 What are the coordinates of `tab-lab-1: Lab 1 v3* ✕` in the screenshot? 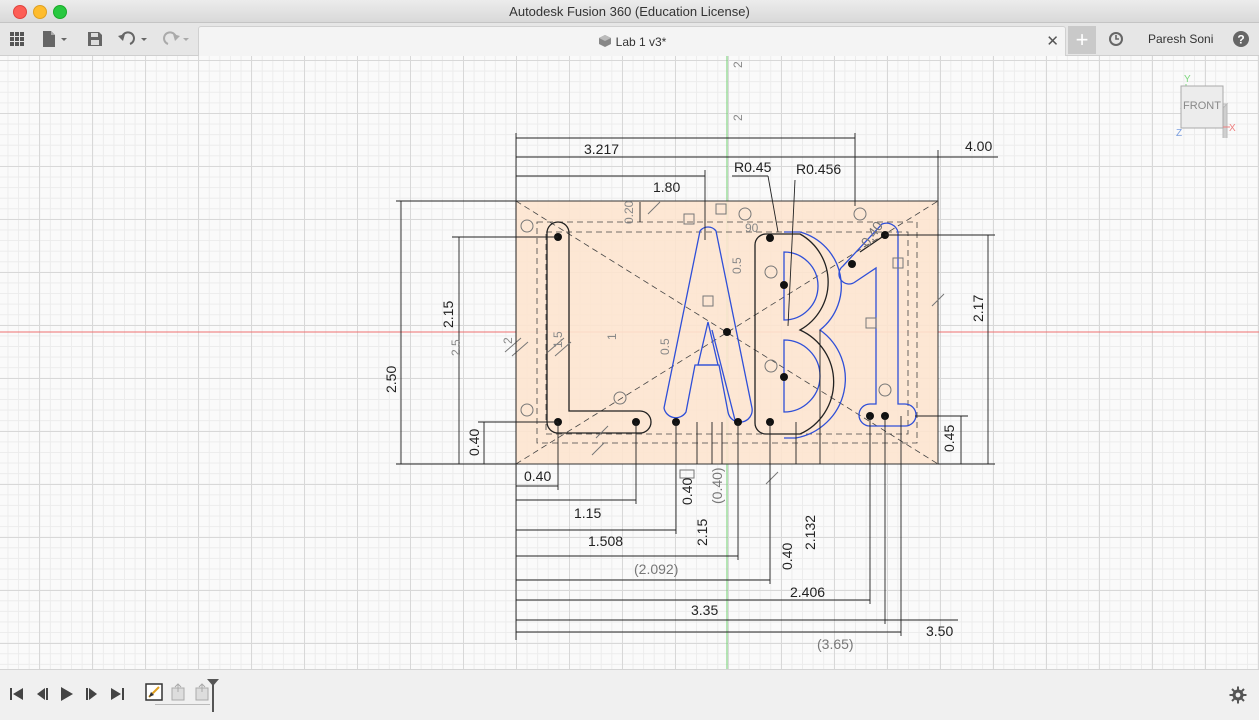 It's located at (632, 41).